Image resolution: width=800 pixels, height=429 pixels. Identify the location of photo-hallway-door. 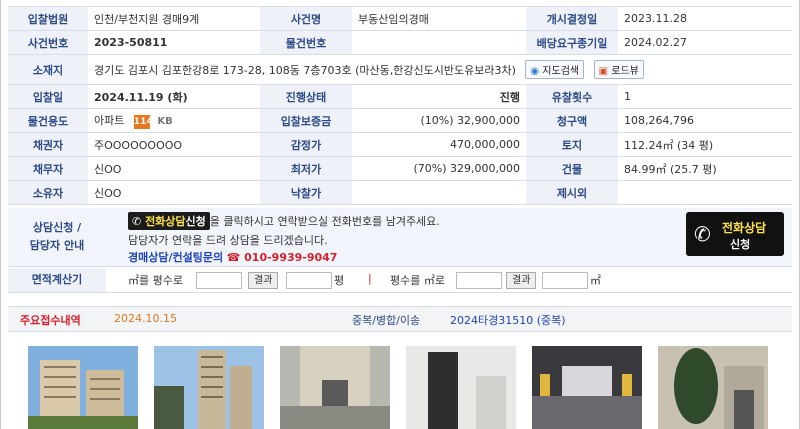
(461, 387).